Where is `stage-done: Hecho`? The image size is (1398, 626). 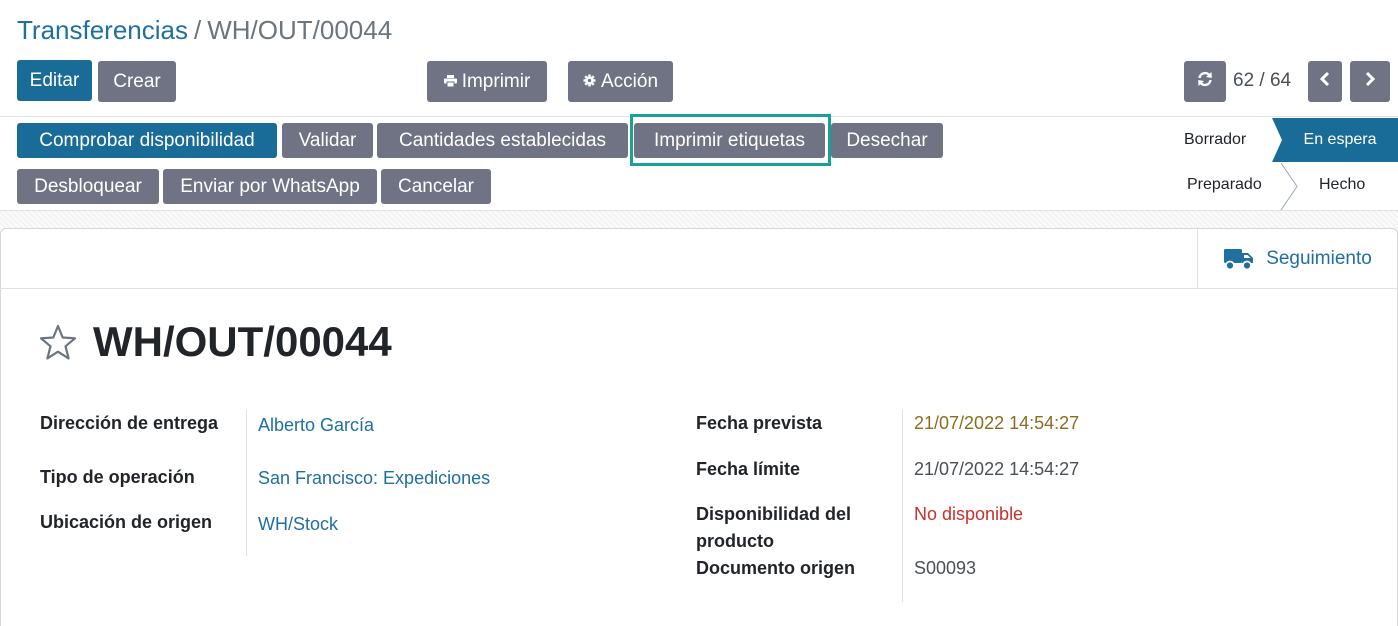 stage-done: Hecho is located at coordinates (1342, 184).